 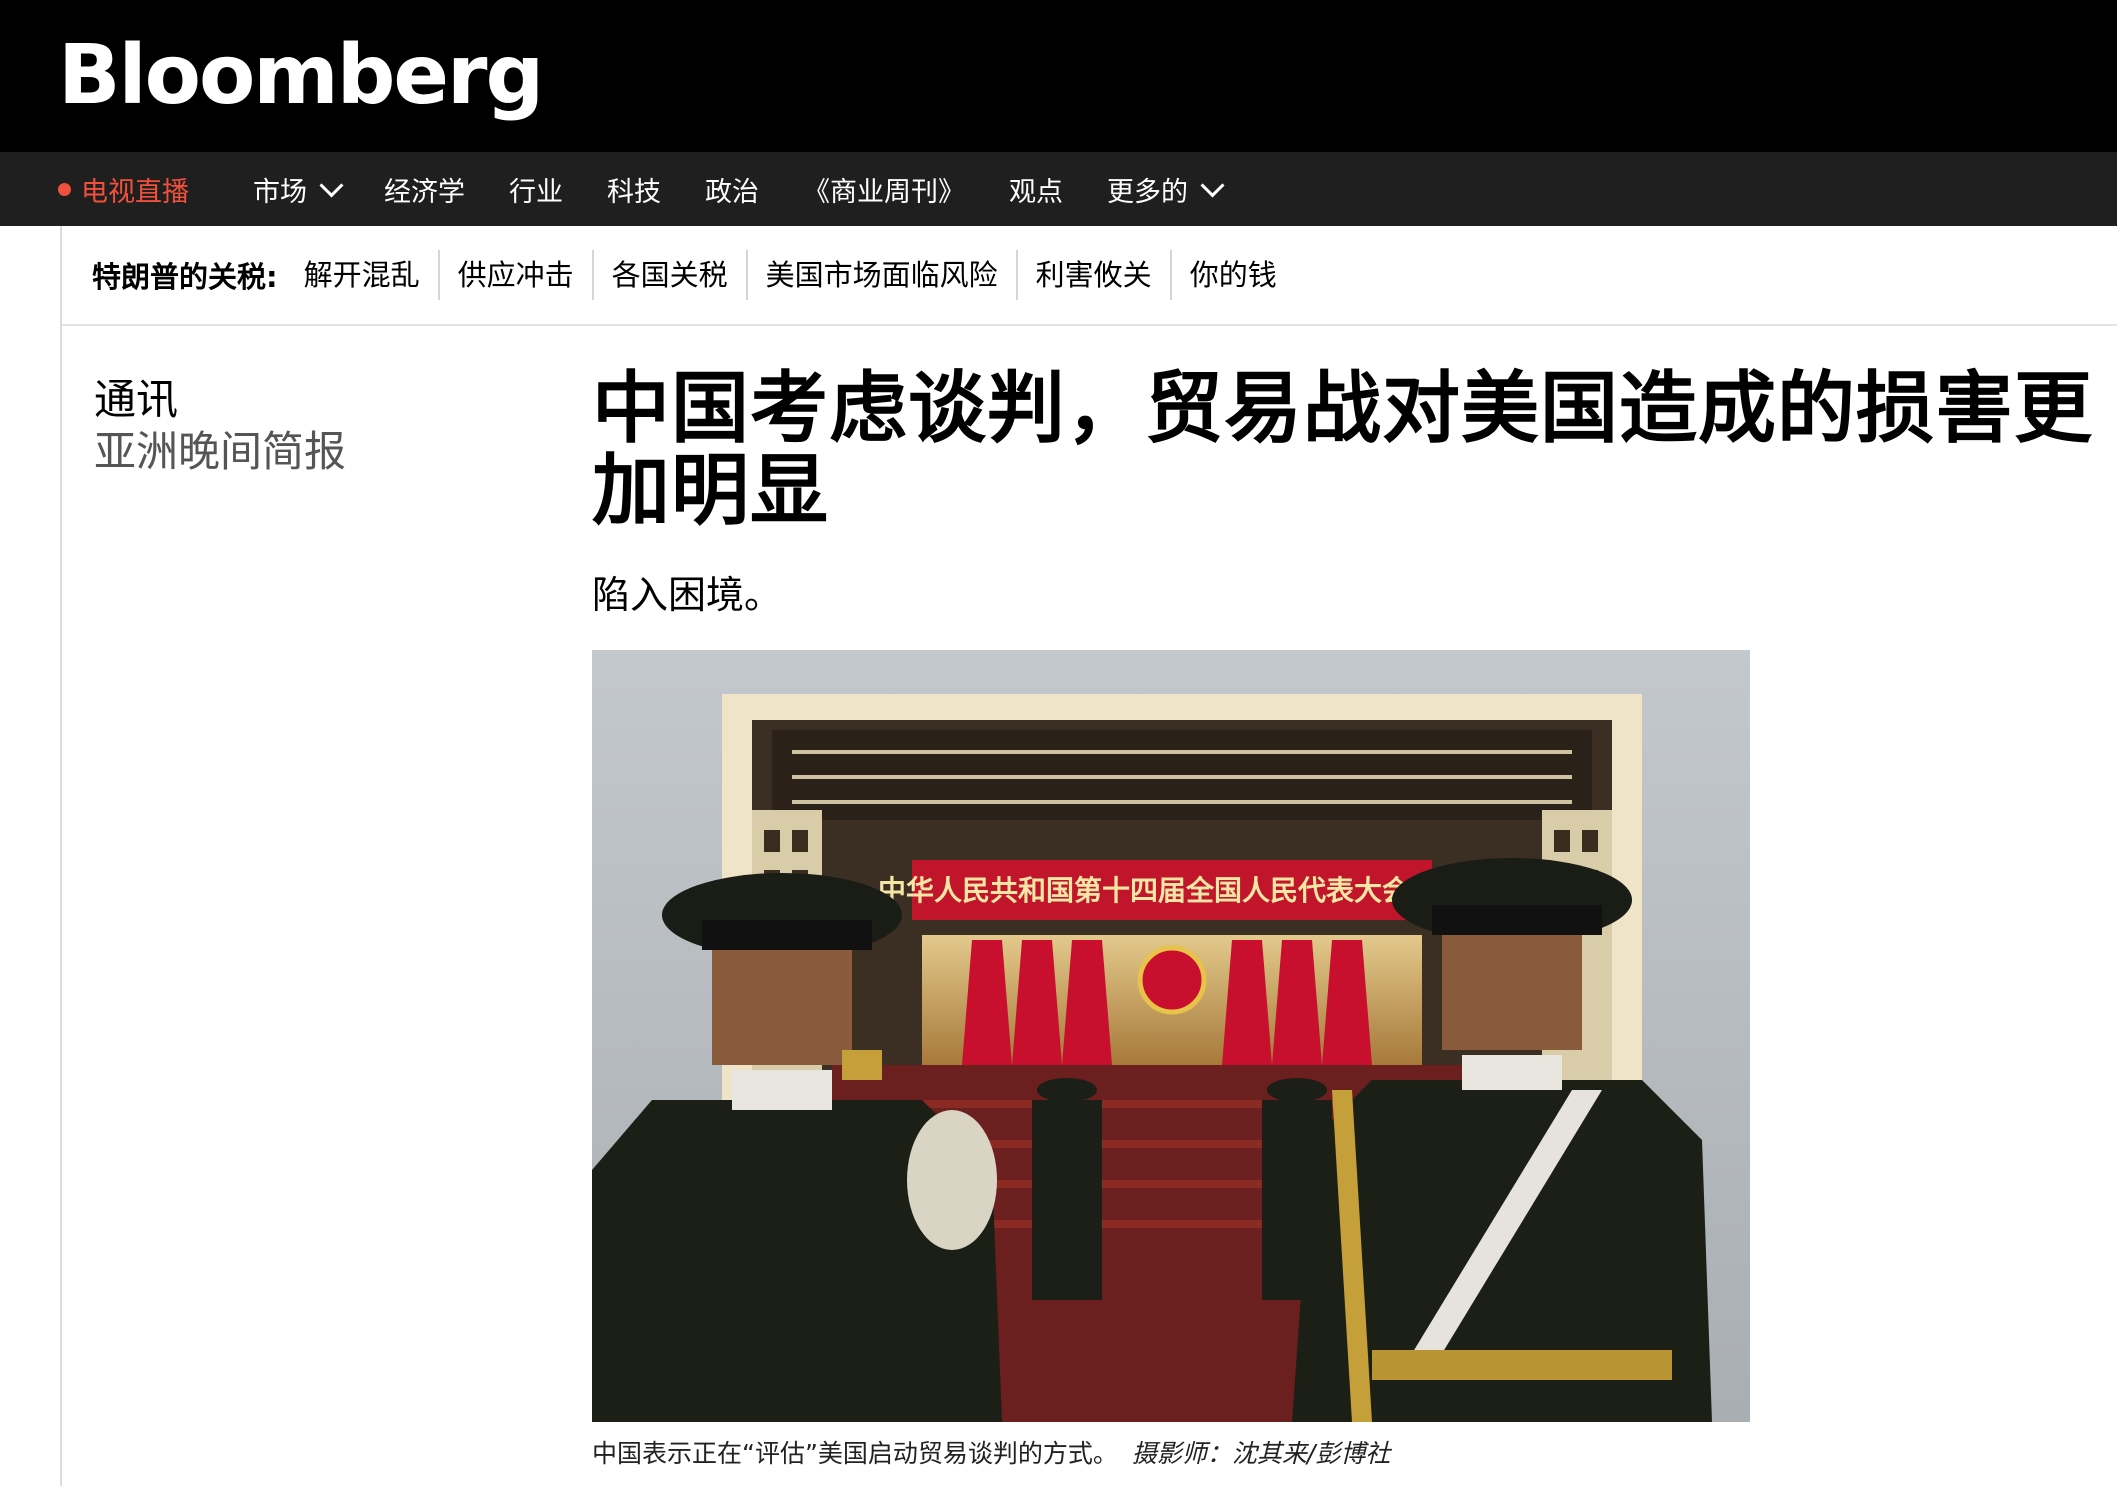 I want to click on nav-live-label: 电视直播, so click(x=135, y=192).